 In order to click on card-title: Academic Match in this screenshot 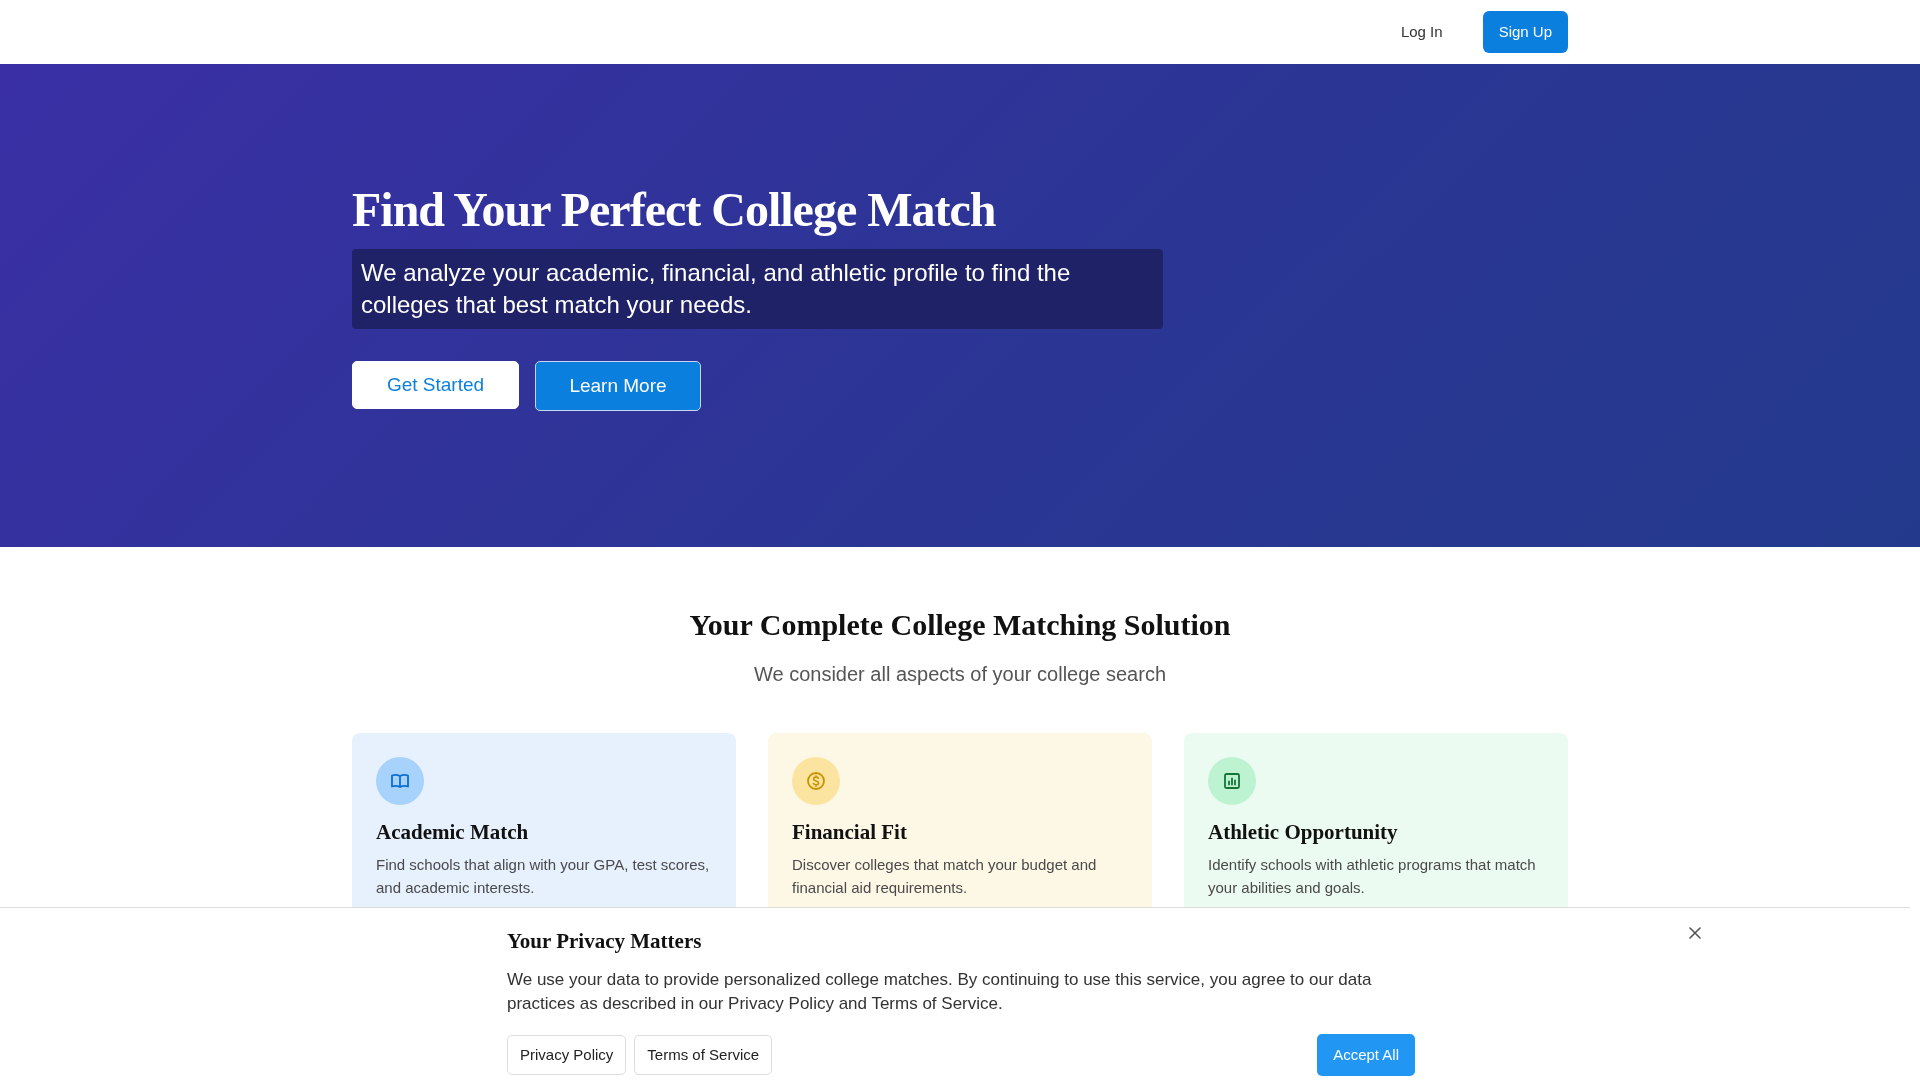, I will do `click(453, 832)`.